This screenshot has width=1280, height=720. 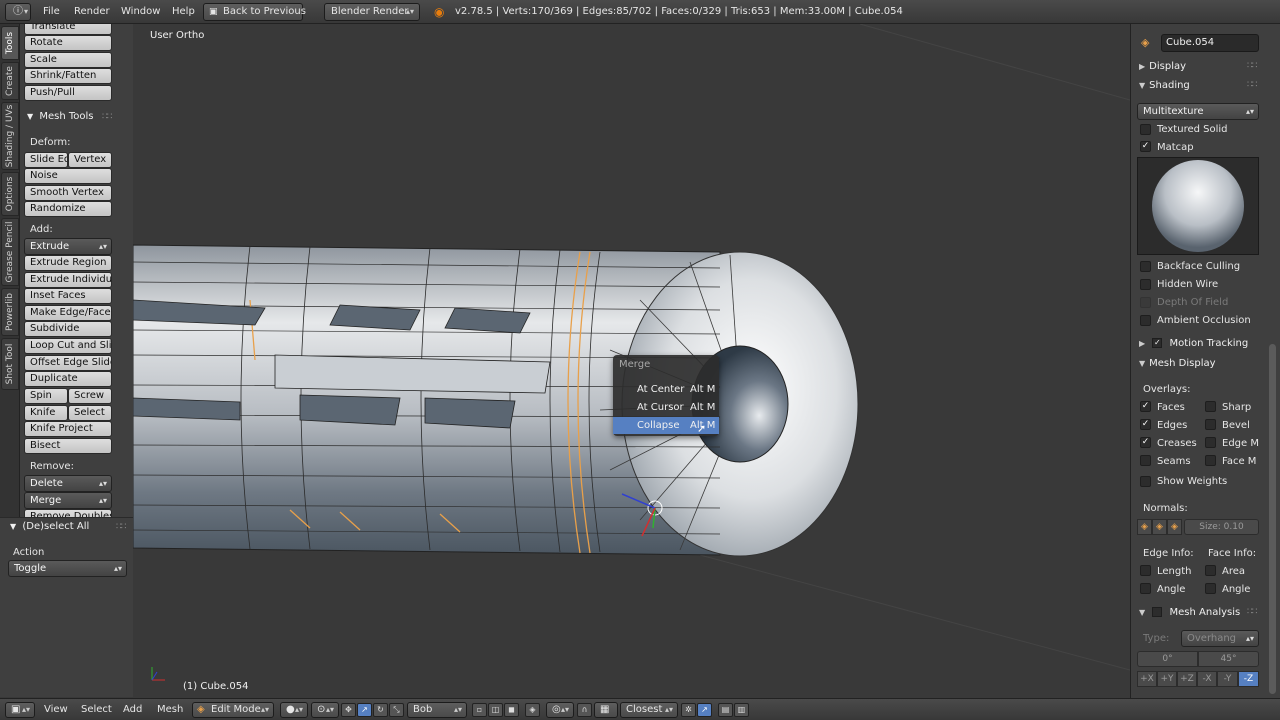 I want to click on scale-button: Scale, so click(x=68, y=60).